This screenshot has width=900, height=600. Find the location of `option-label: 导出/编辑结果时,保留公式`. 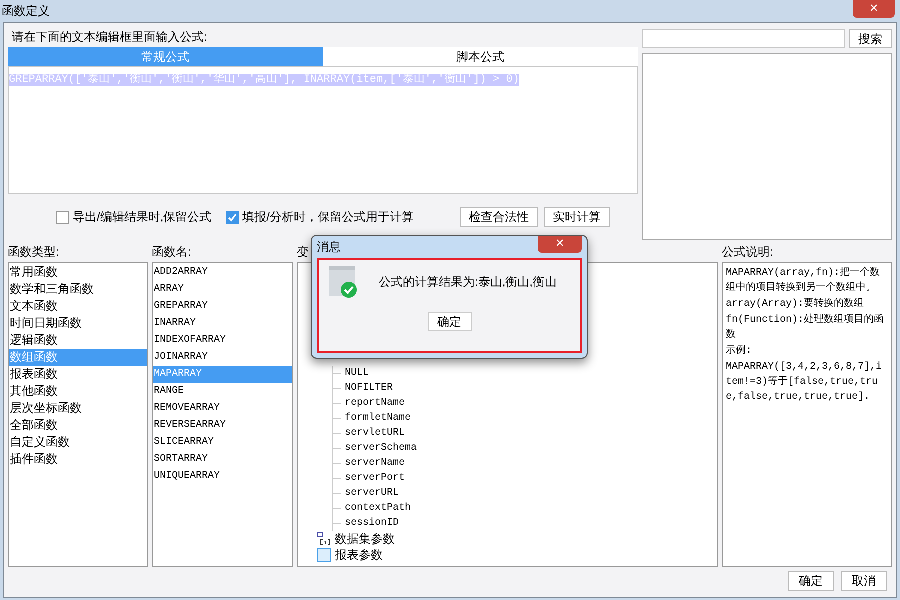

option-label: 导出/编辑结果时,保留公式 is located at coordinates (142, 217).